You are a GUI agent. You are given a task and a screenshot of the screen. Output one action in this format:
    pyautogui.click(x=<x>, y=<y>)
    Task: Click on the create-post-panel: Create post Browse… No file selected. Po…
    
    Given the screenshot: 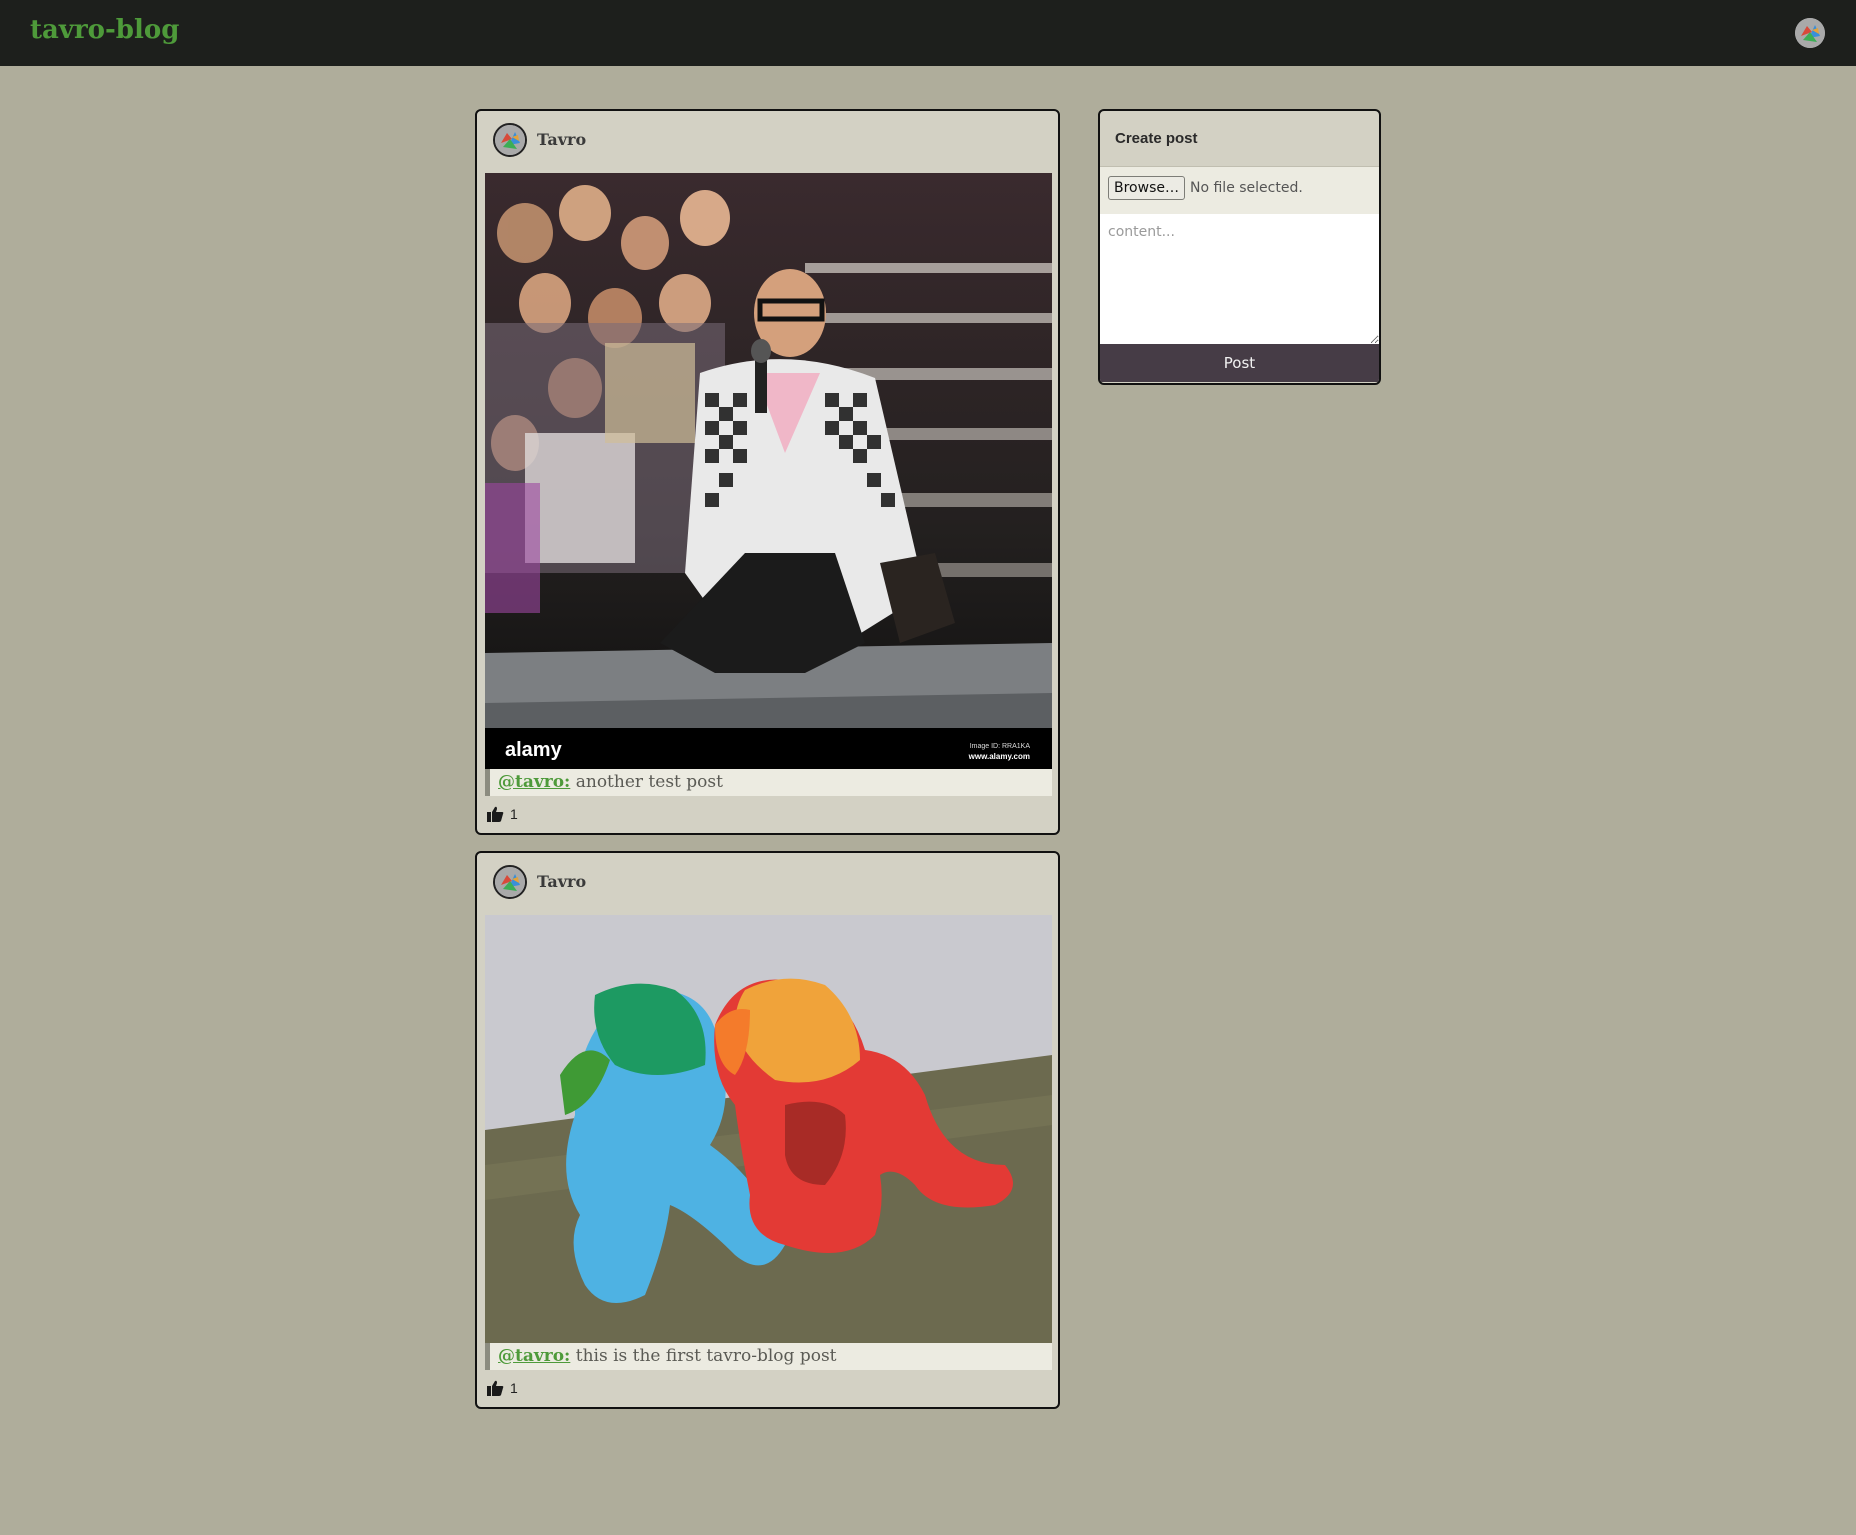 What is the action you would take?
    pyautogui.click(x=1239, y=247)
    